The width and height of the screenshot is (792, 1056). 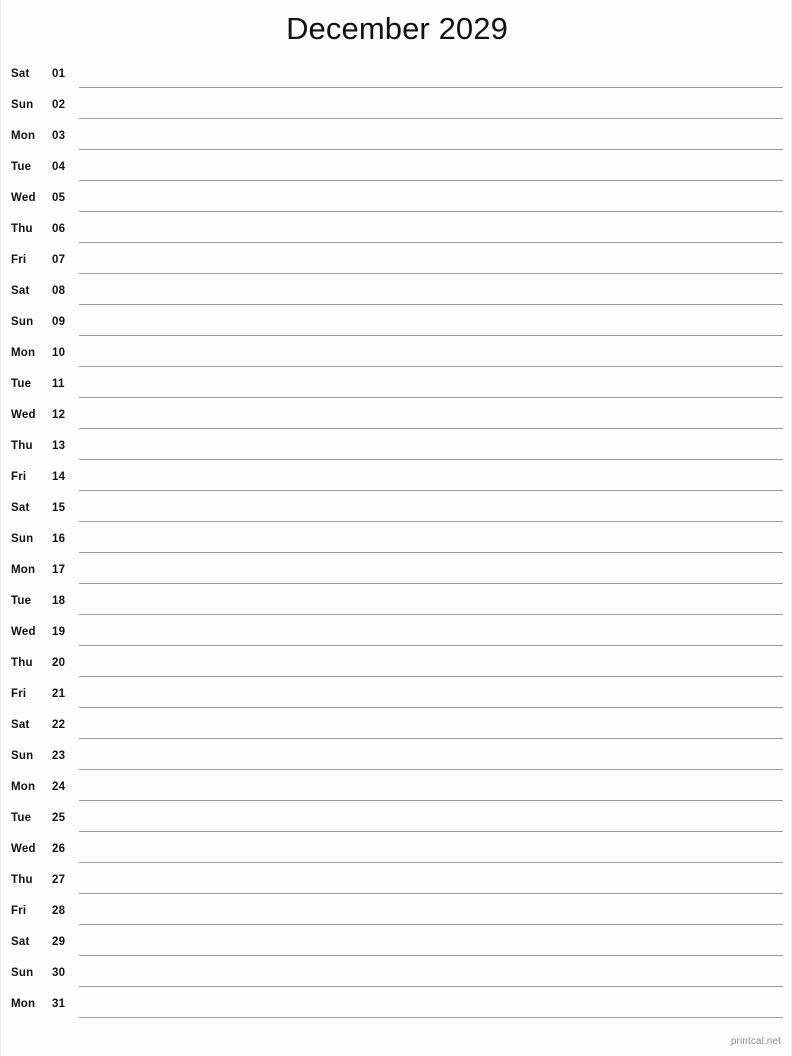 What do you see at coordinates (59, 198) in the screenshot?
I see `day-date-number: 05` at bounding box center [59, 198].